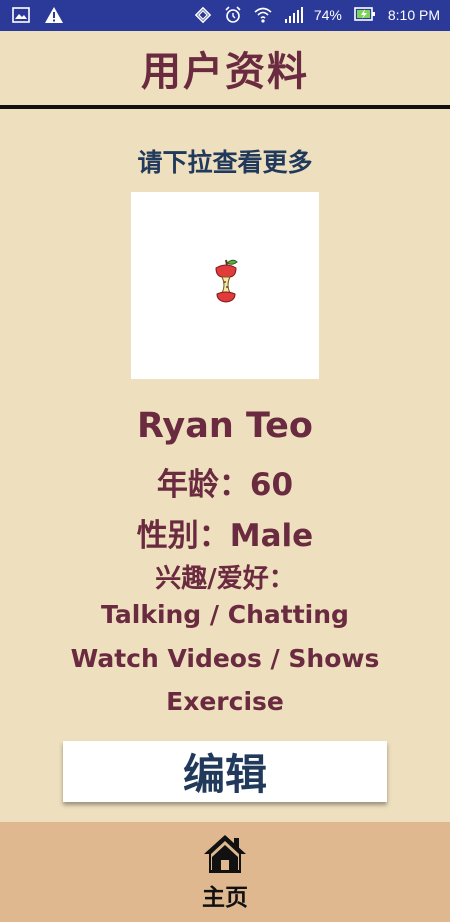  Describe the element at coordinates (233, 15) in the screenshot. I see `alarm-icon` at that location.